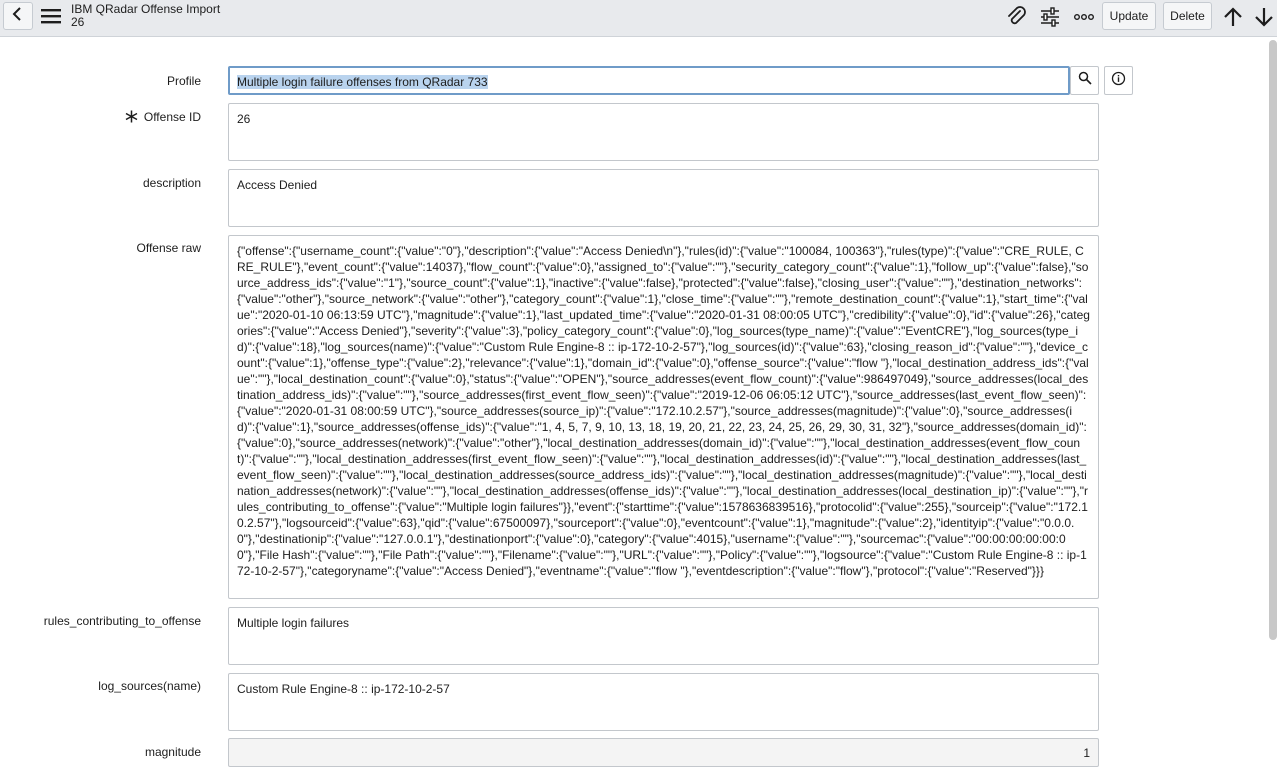 Image resolution: width=1277 pixels, height=771 pixels. Describe the element at coordinates (1017, 17) in the screenshot. I see `paperclip-icon` at that location.